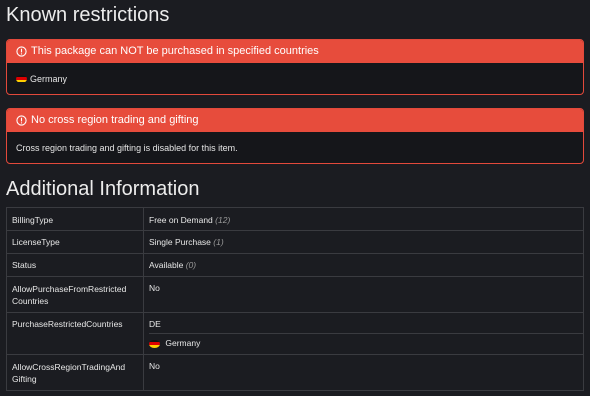 This screenshot has height=396, width=590. What do you see at coordinates (166, 265) in the screenshot?
I see `row-value-text: Available` at bounding box center [166, 265].